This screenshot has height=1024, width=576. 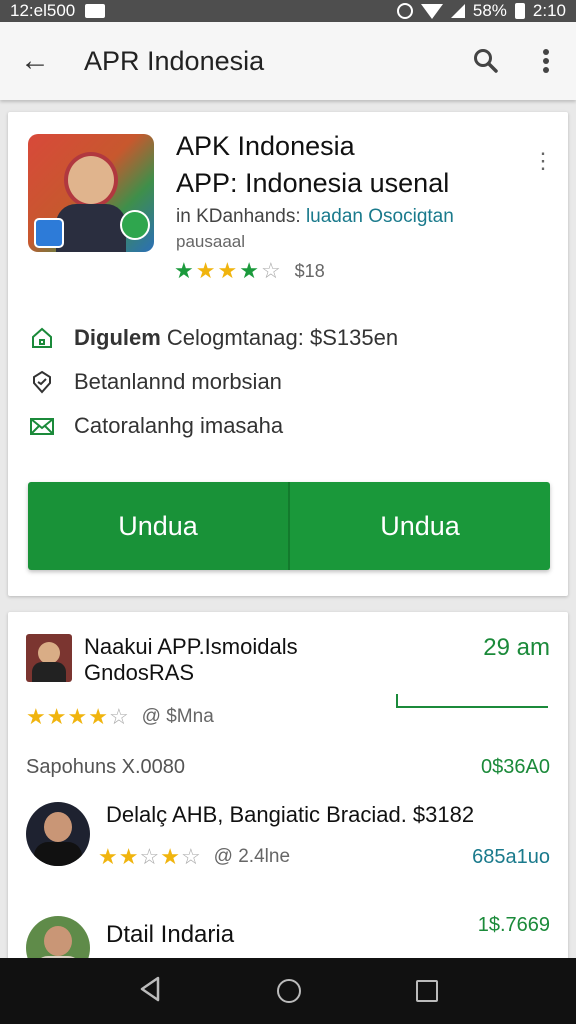 I want to click on app-icon-badge, so click(x=49, y=233).